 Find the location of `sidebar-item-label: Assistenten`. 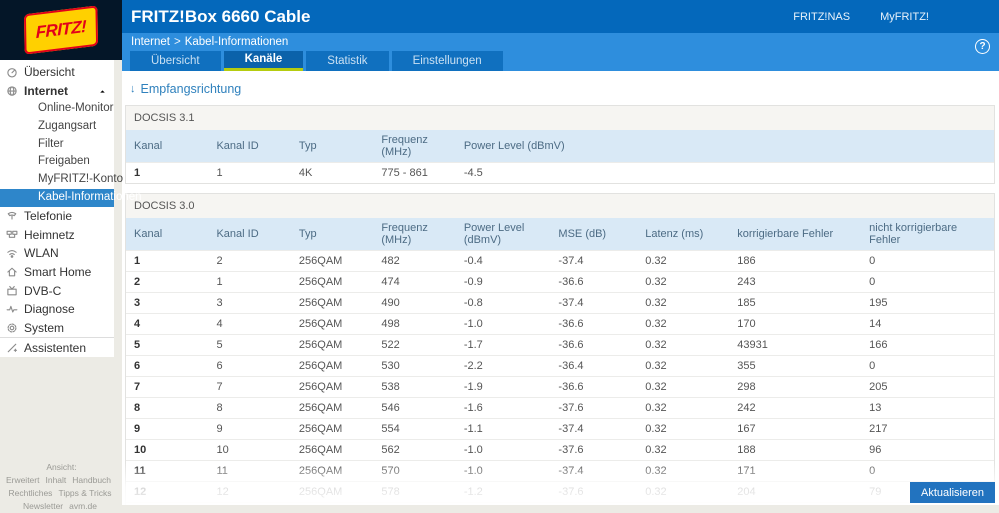

sidebar-item-label: Assistenten is located at coordinates (55, 348).